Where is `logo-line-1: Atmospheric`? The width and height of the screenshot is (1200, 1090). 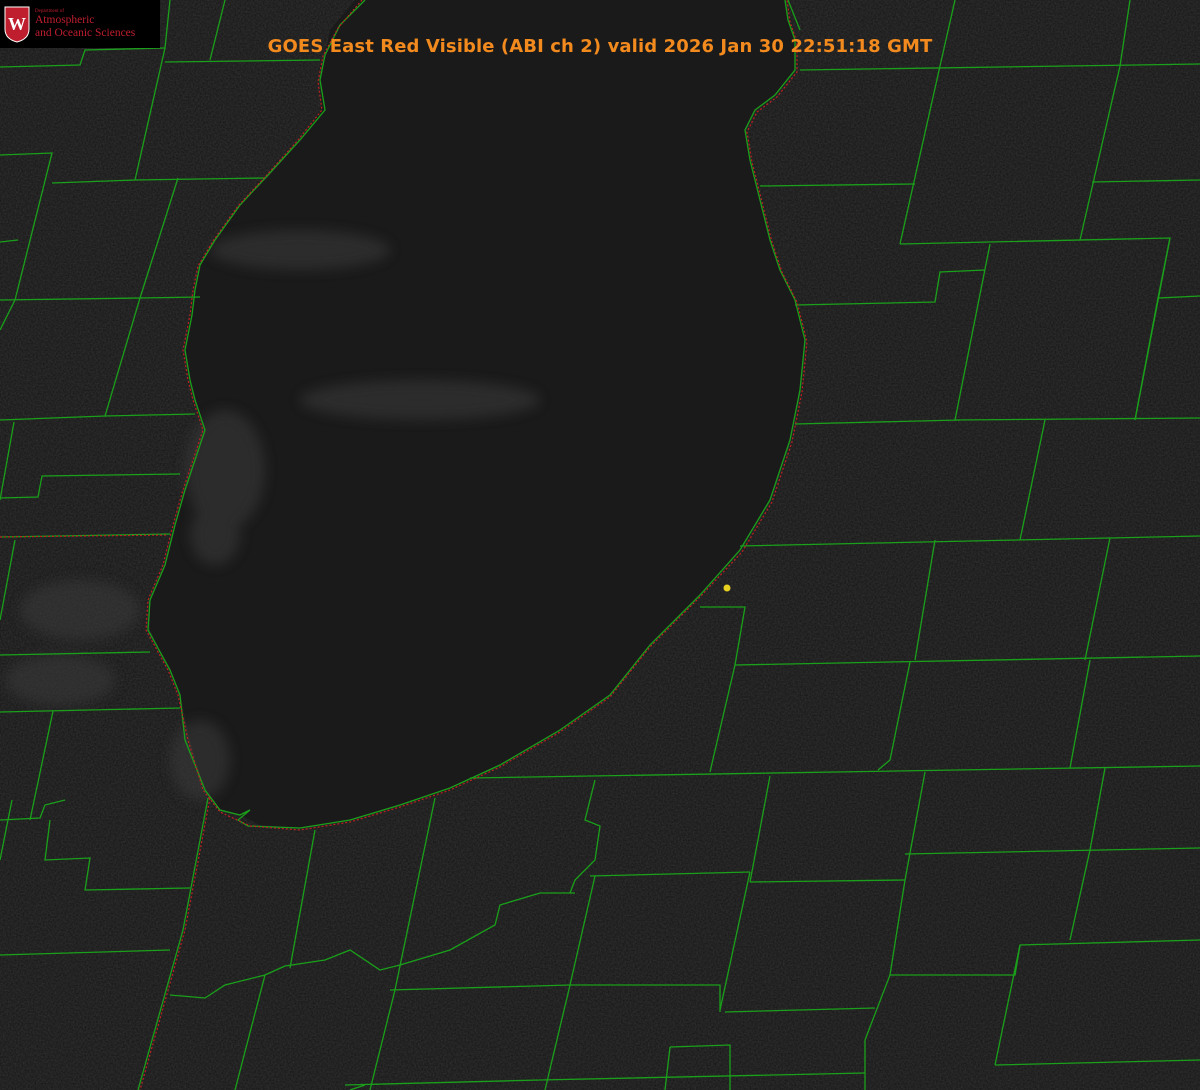
logo-line-1: Atmospheric is located at coordinates (65, 20).